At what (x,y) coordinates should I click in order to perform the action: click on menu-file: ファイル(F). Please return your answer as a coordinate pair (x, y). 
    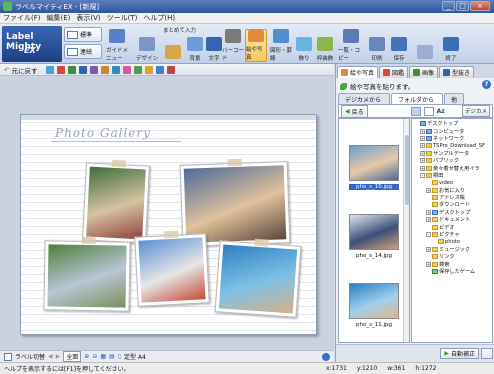
    Looking at the image, I should click on (22, 18).